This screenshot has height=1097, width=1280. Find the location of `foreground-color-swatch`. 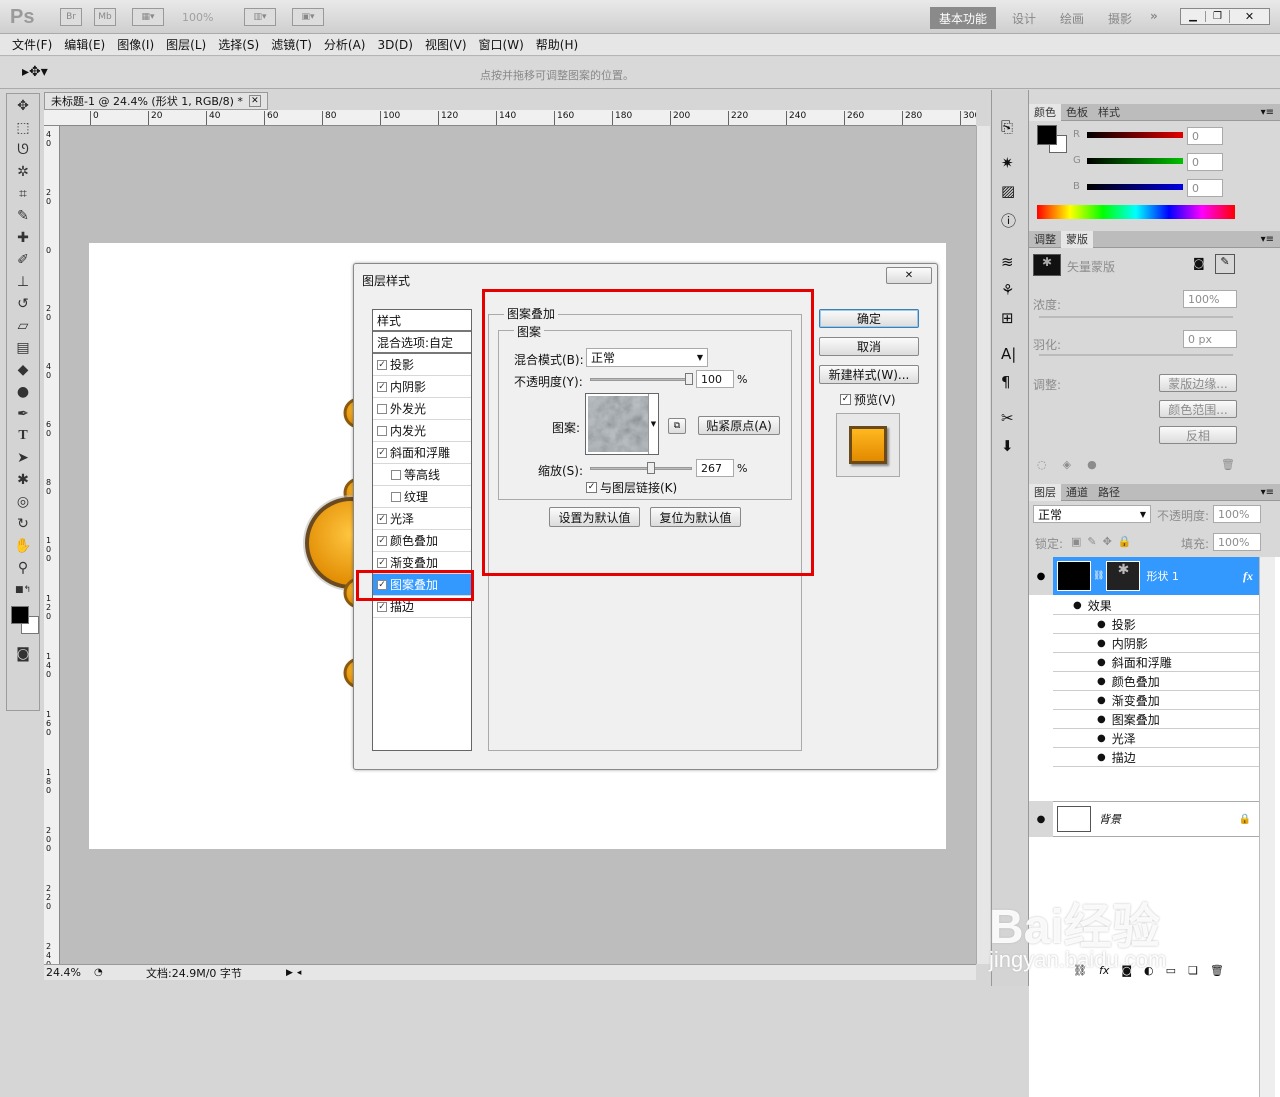

foreground-color-swatch is located at coordinates (20, 615).